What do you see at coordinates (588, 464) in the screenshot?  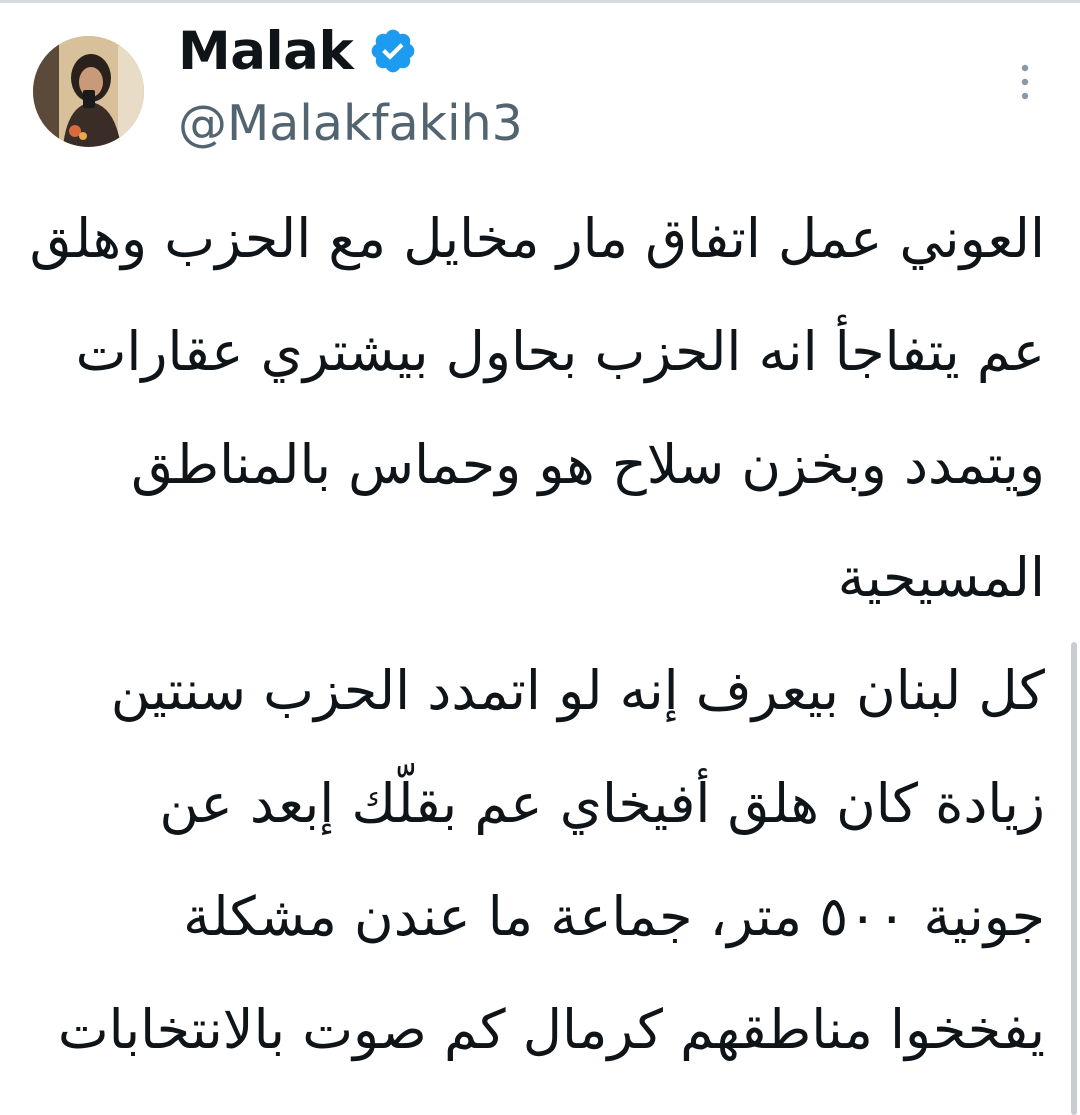 I see `tweet-line: ويتمدد وبخزن سلاح هو وحماس بالمناطق` at bounding box center [588, 464].